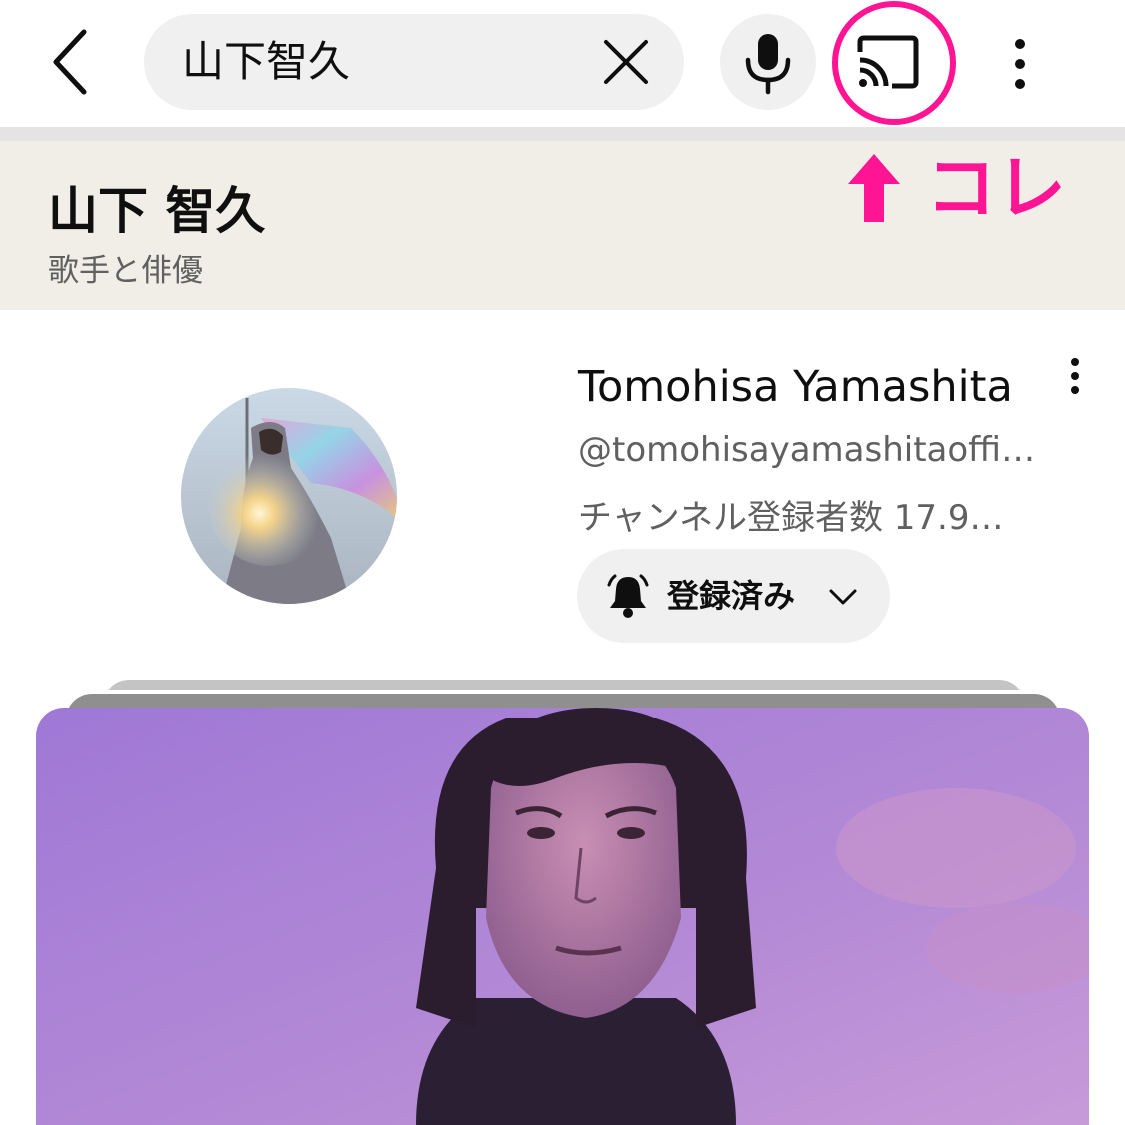  I want to click on microphone-icon, so click(768, 64).